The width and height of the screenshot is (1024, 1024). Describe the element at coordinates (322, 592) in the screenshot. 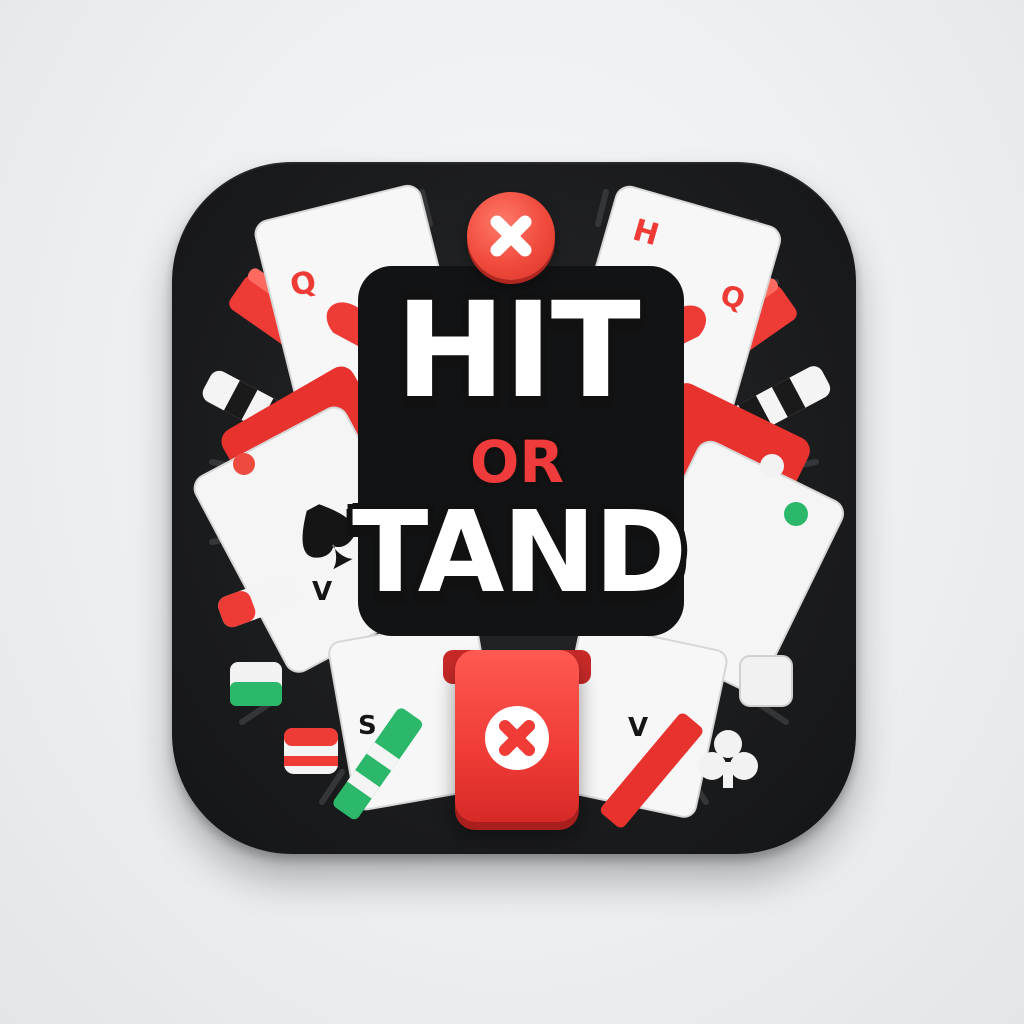

I see `card-left-rank: V` at that location.